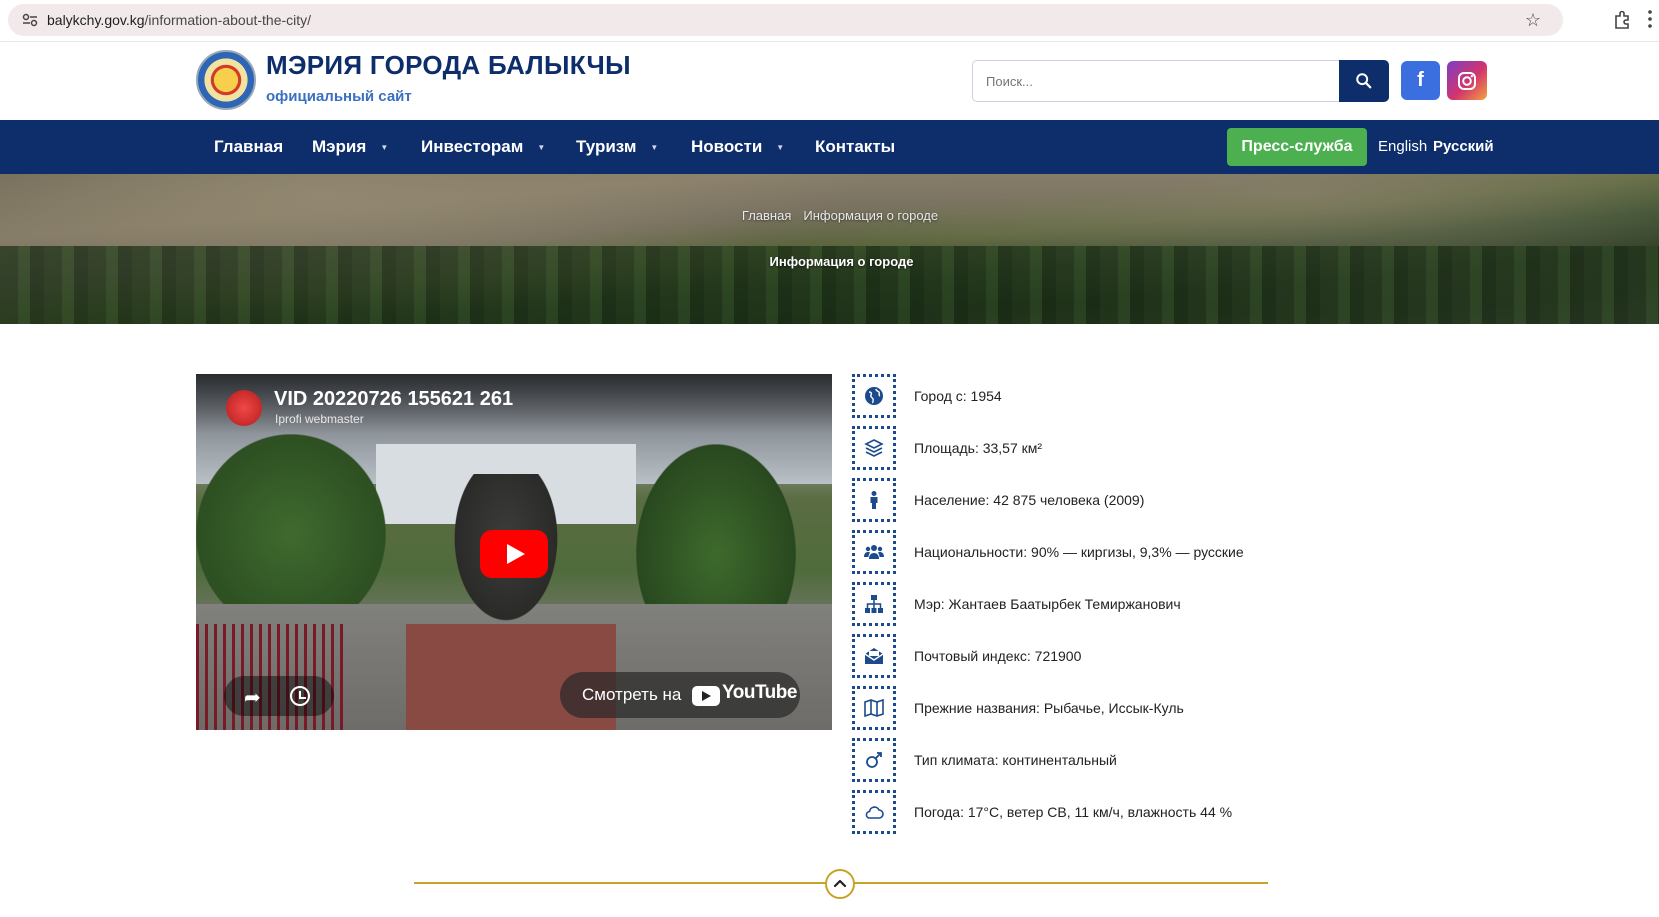 This screenshot has height=917, width=1659. Describe the element at coordinates (228, 20) in the screenshot. I see `url-path: /information-about-the-city/` at that location.